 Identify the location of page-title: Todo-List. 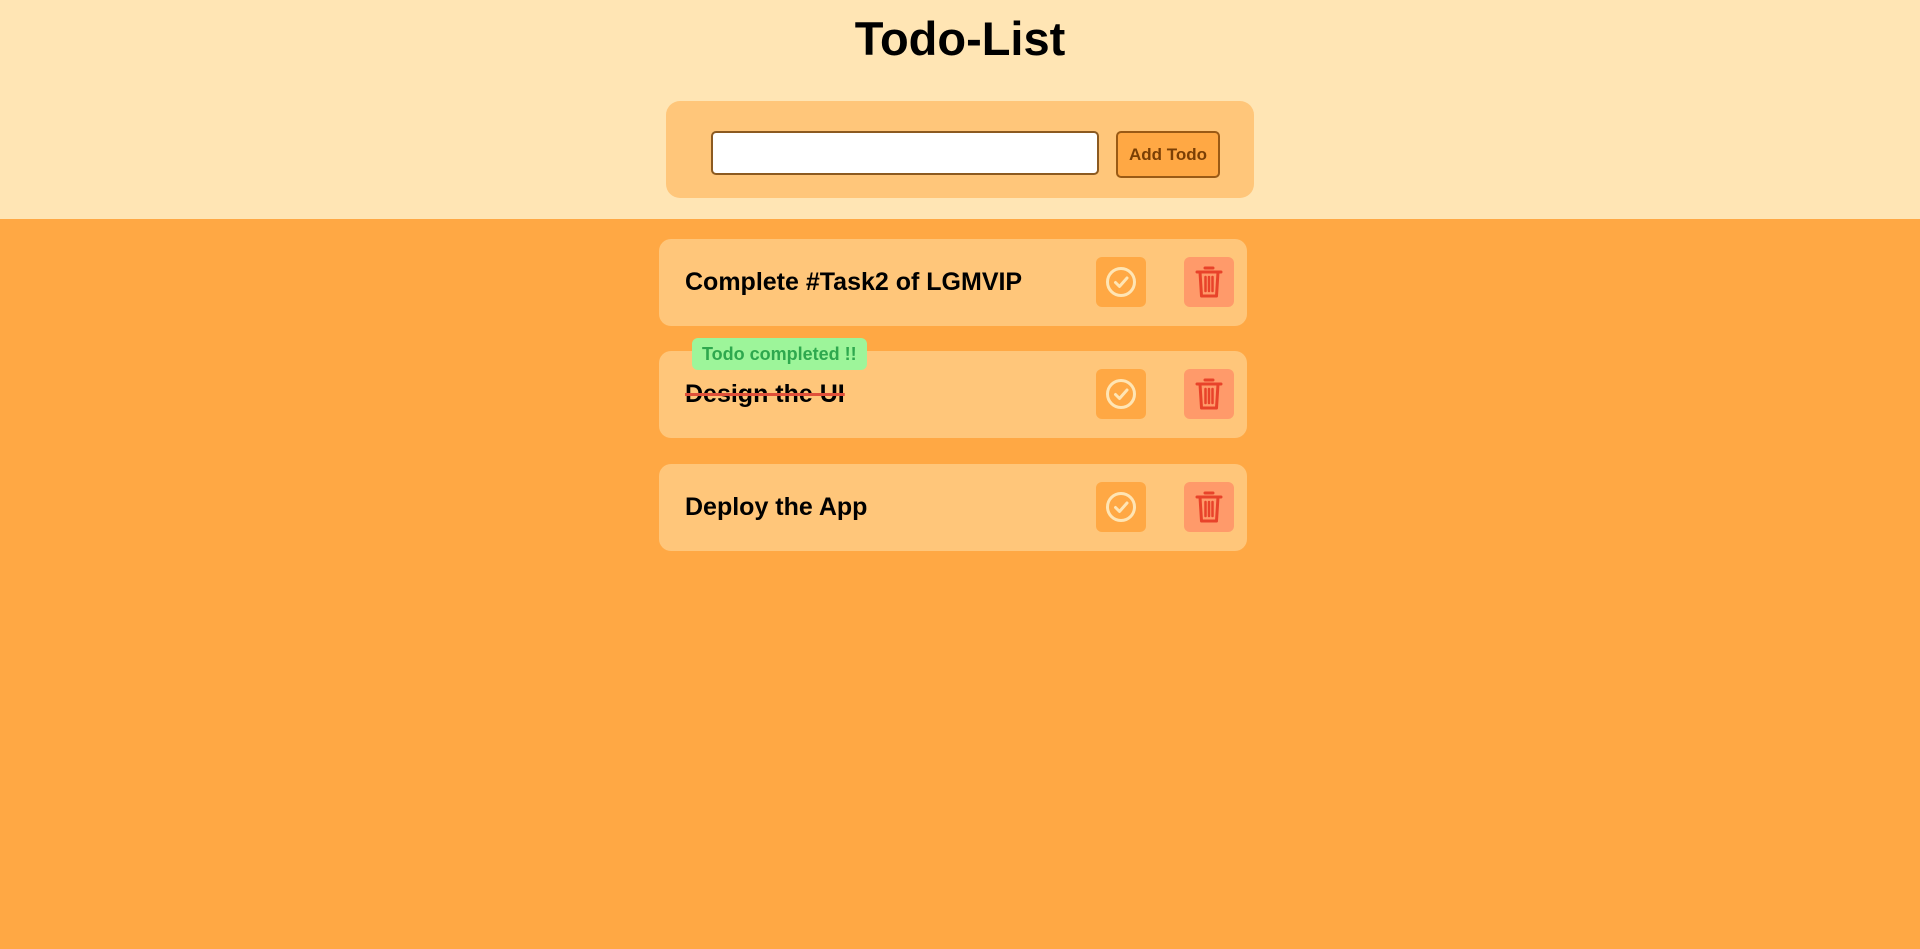
(960, 38).